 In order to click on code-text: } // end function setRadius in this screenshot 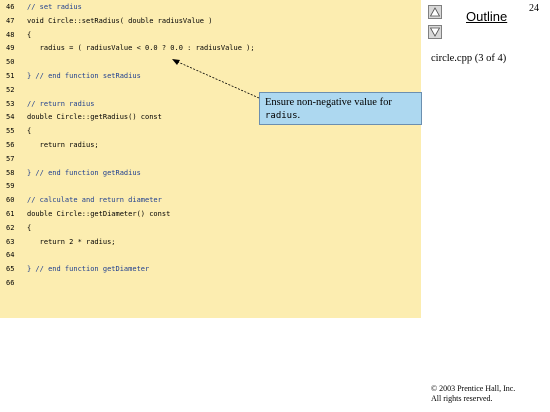, I will do `click(84, 76)`.